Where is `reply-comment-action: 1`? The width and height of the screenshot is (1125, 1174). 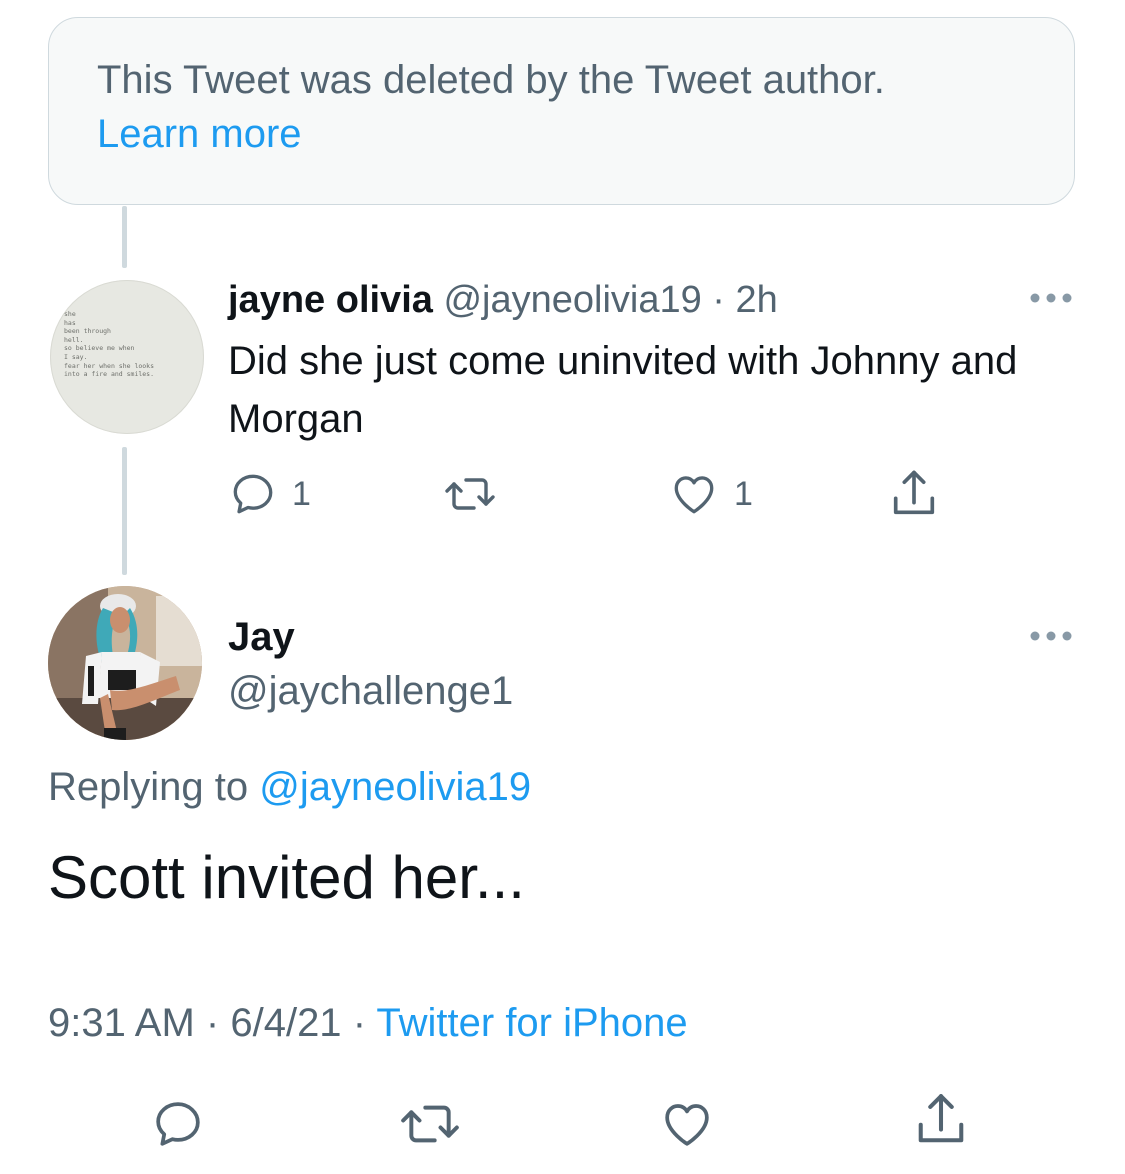 reply-comment-action: 1 is located at coordinates (269, 494).